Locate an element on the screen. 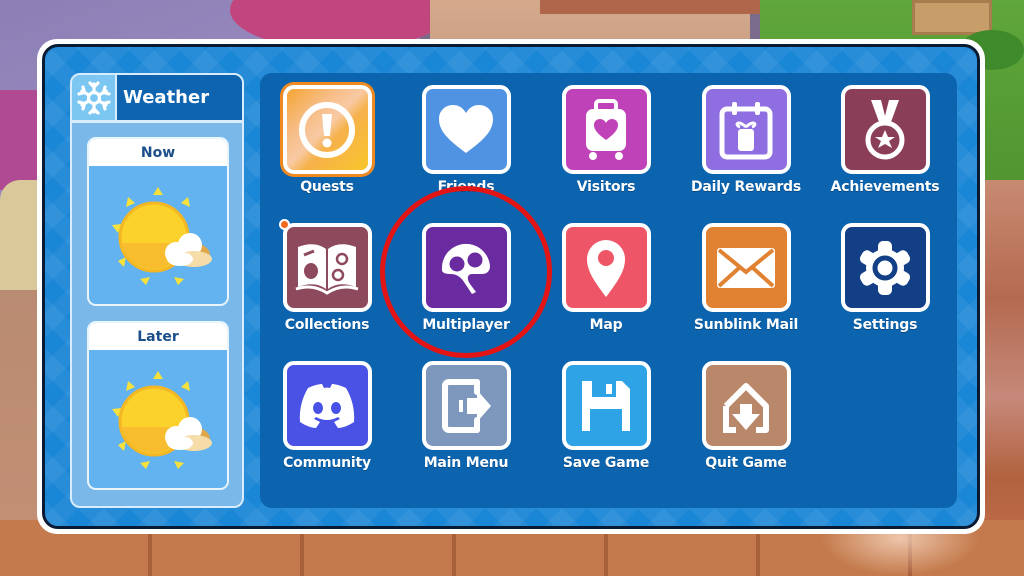  menu-item-label: Collections is located at coordinates (327, 325).